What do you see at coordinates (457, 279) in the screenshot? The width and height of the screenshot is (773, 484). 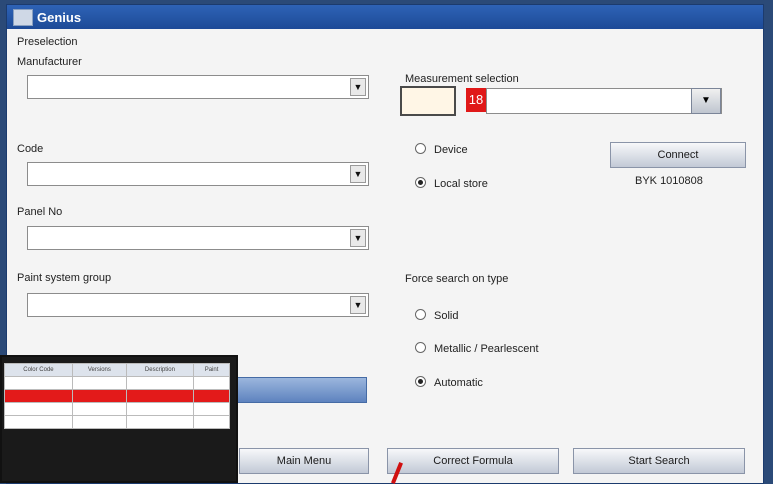 I see `force-search-label: Force search on type` at bounding box center [457, 279].